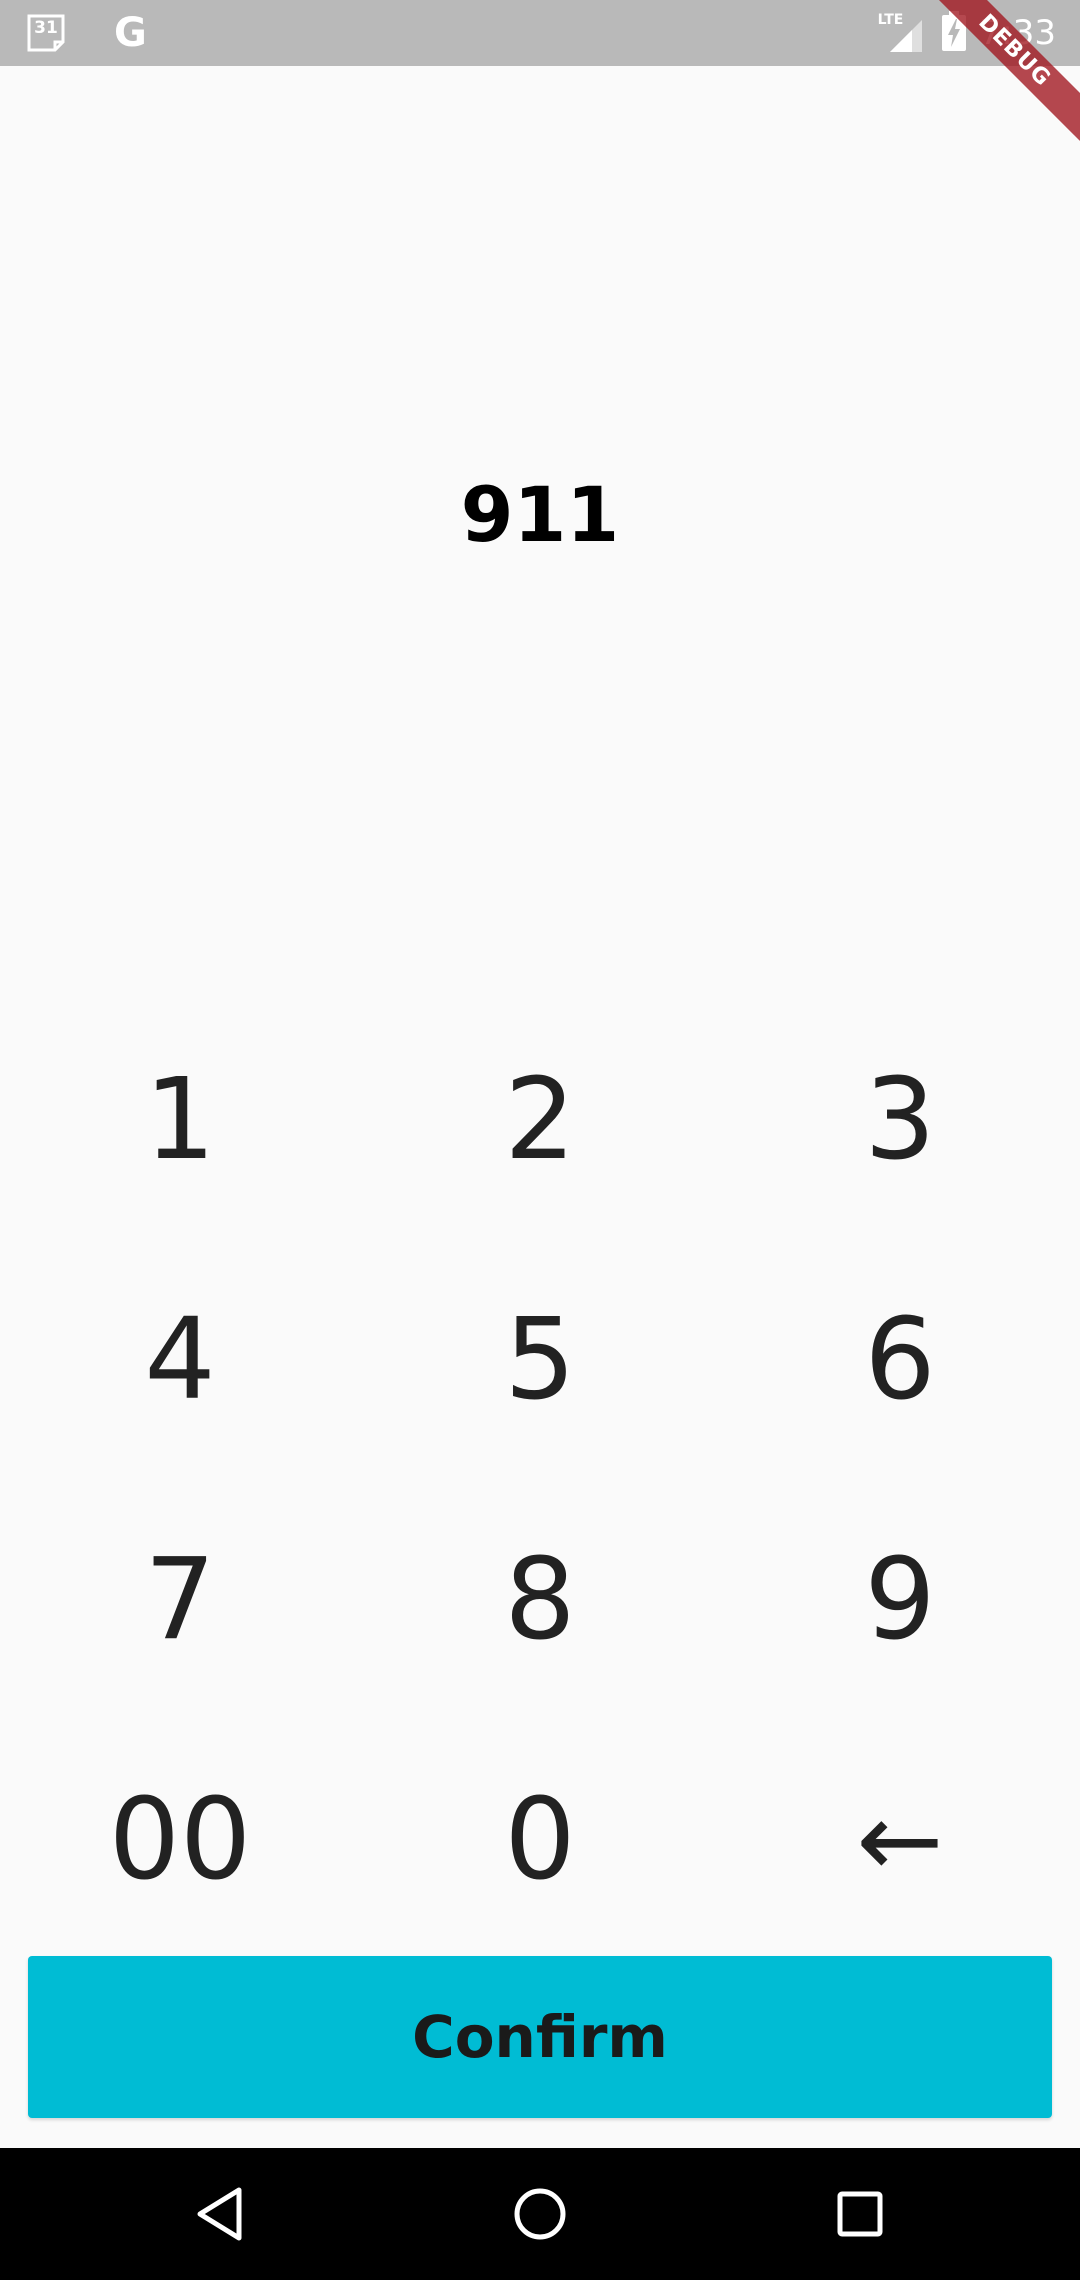 The image size is (1080, 2280). Describe the element at coordinates (1017, 33) in the screenshot. I see `status-time: 7:33` at that location.